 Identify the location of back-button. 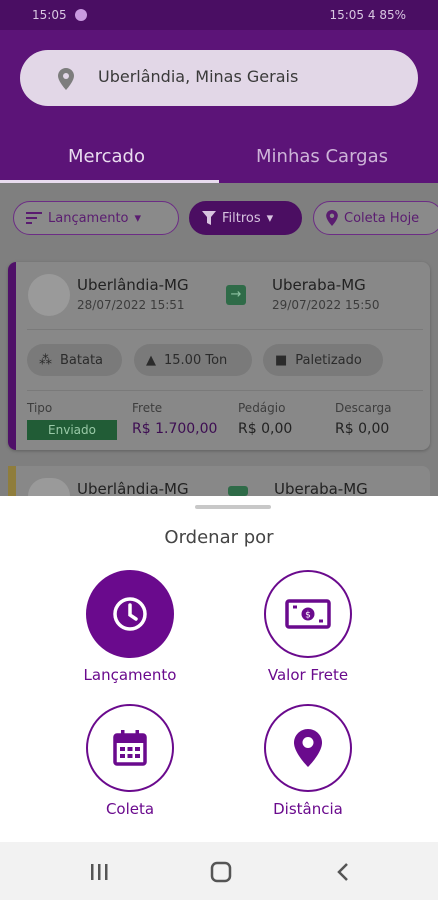
(343, 872).